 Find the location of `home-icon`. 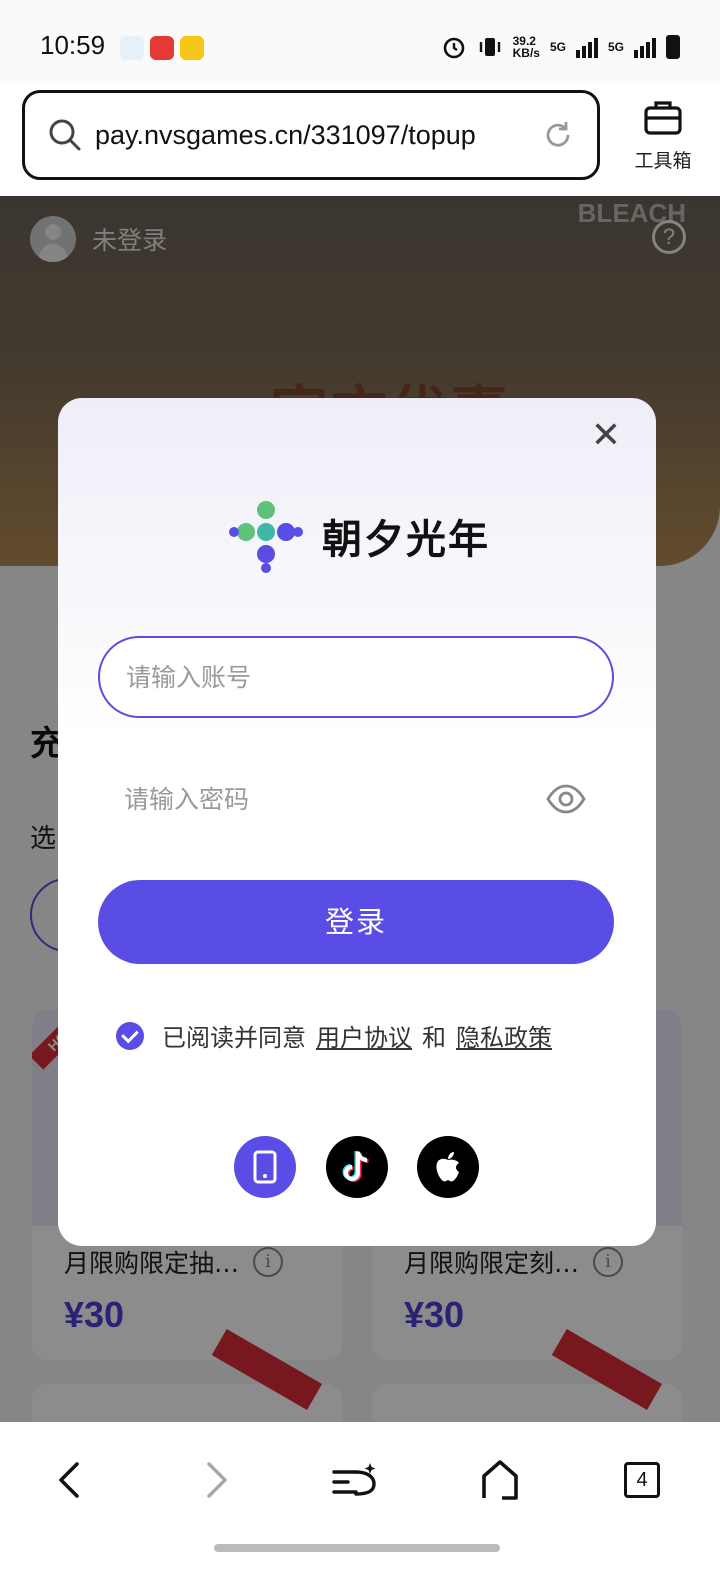

home-icon is located at coordinates (500, 1480).